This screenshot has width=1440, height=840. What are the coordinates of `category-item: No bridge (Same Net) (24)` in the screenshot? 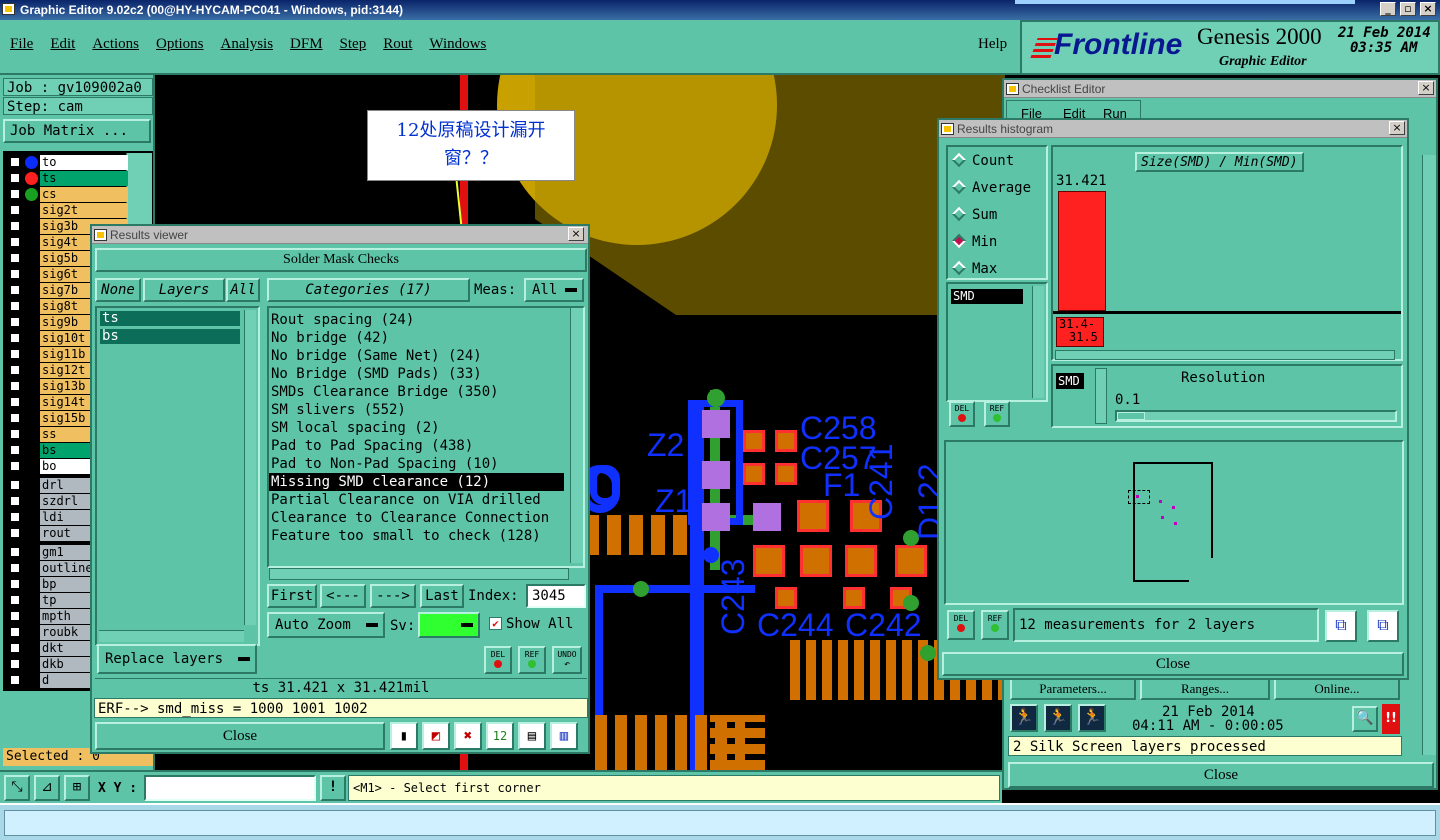 It's located at (426, 356).